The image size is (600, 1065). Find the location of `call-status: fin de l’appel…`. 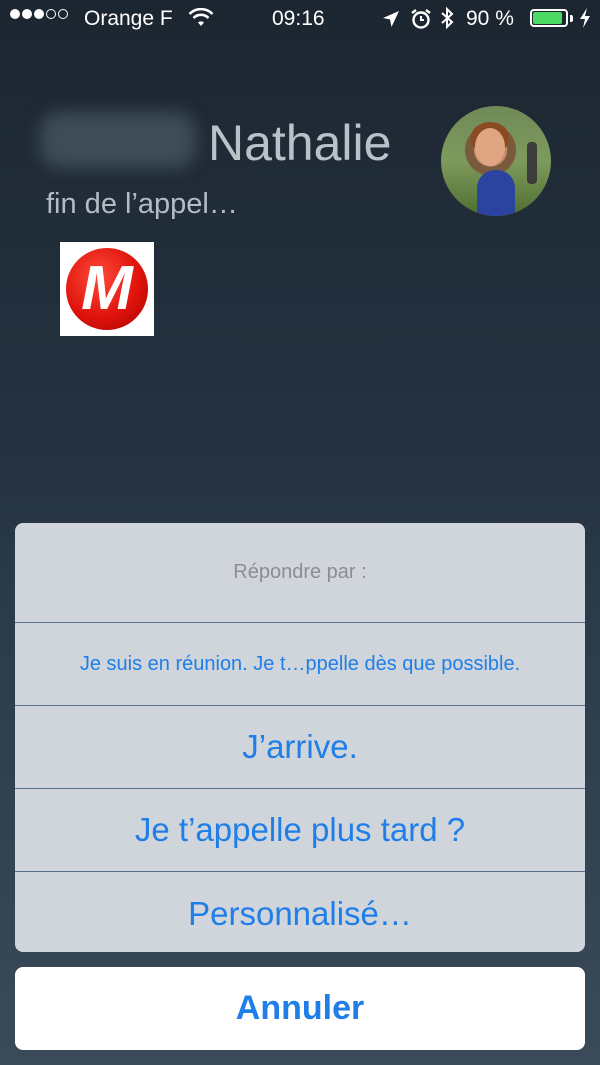

call-status: fin de l’appel… is located at coordinates (142, 204).